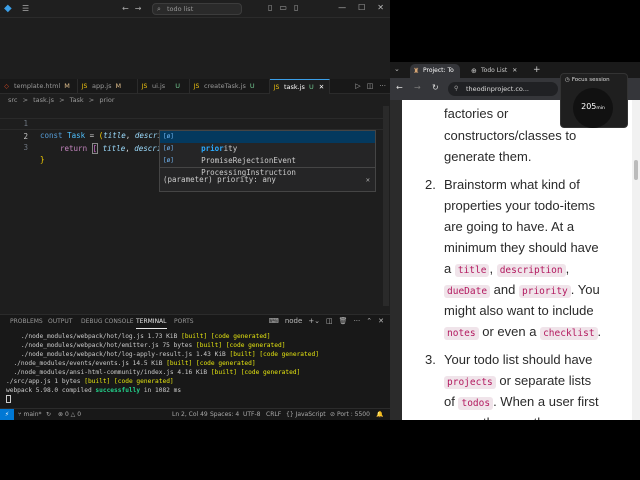  Describe the element at coordinates (43, 100) in the screenshot. I see `breadcrumb-file: task.js` at that location.